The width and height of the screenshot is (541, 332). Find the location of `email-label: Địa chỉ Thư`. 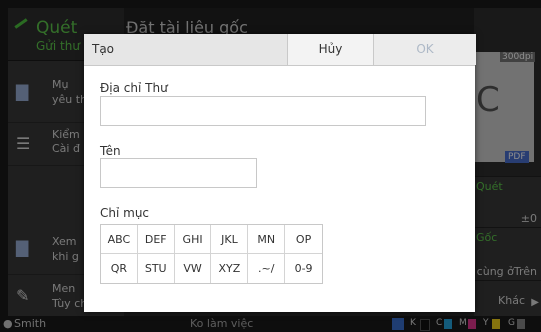

email-label: Địa chỉ Thư is located at coordinates (134, 88).